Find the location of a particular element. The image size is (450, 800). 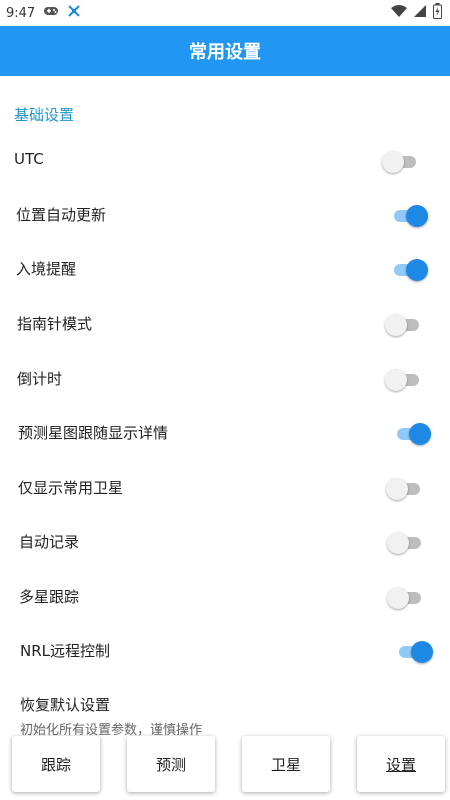

app-bar: 常用设置 is located at coordinates (225, 51).